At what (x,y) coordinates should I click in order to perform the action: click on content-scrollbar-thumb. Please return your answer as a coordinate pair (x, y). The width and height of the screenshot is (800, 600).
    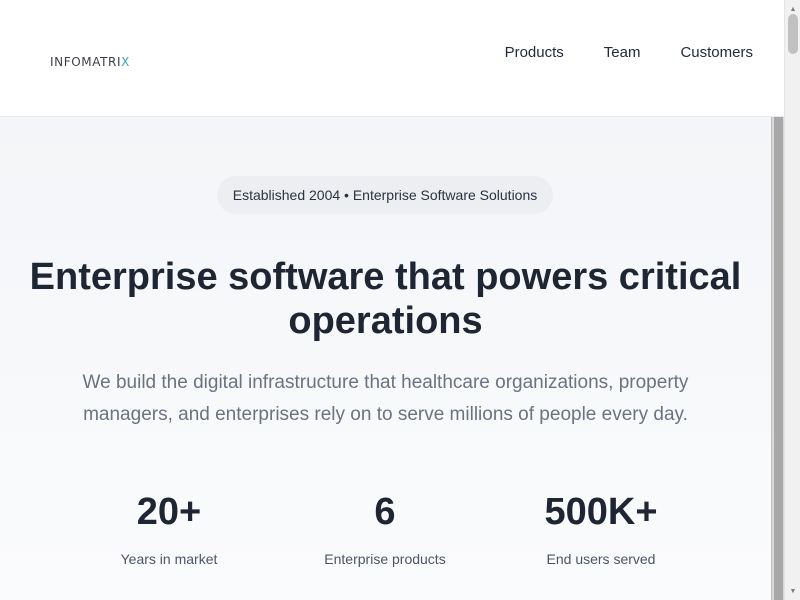
    Looking at the image, I should click on (778, 358).